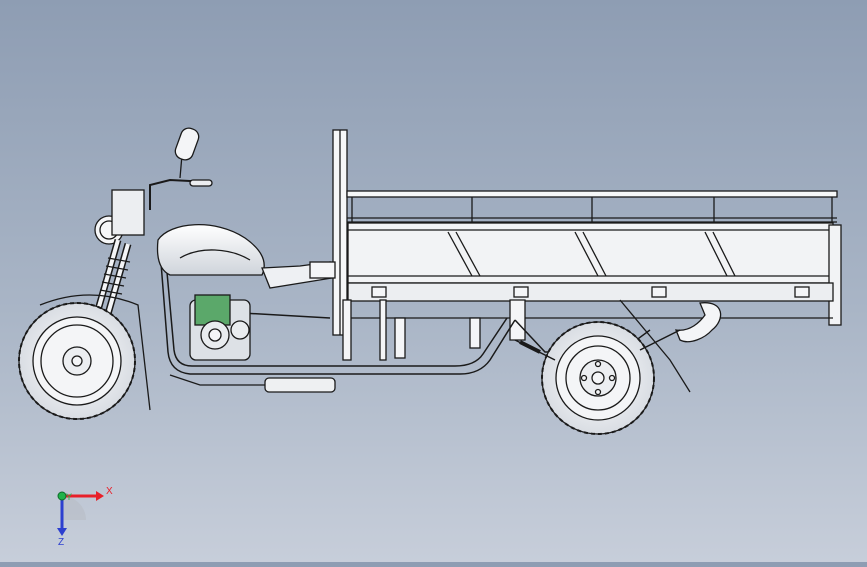  What do you see at coordinates (252, 343) in the screenshot?
I see `engine-assembly` at bounding box center [252, 343].